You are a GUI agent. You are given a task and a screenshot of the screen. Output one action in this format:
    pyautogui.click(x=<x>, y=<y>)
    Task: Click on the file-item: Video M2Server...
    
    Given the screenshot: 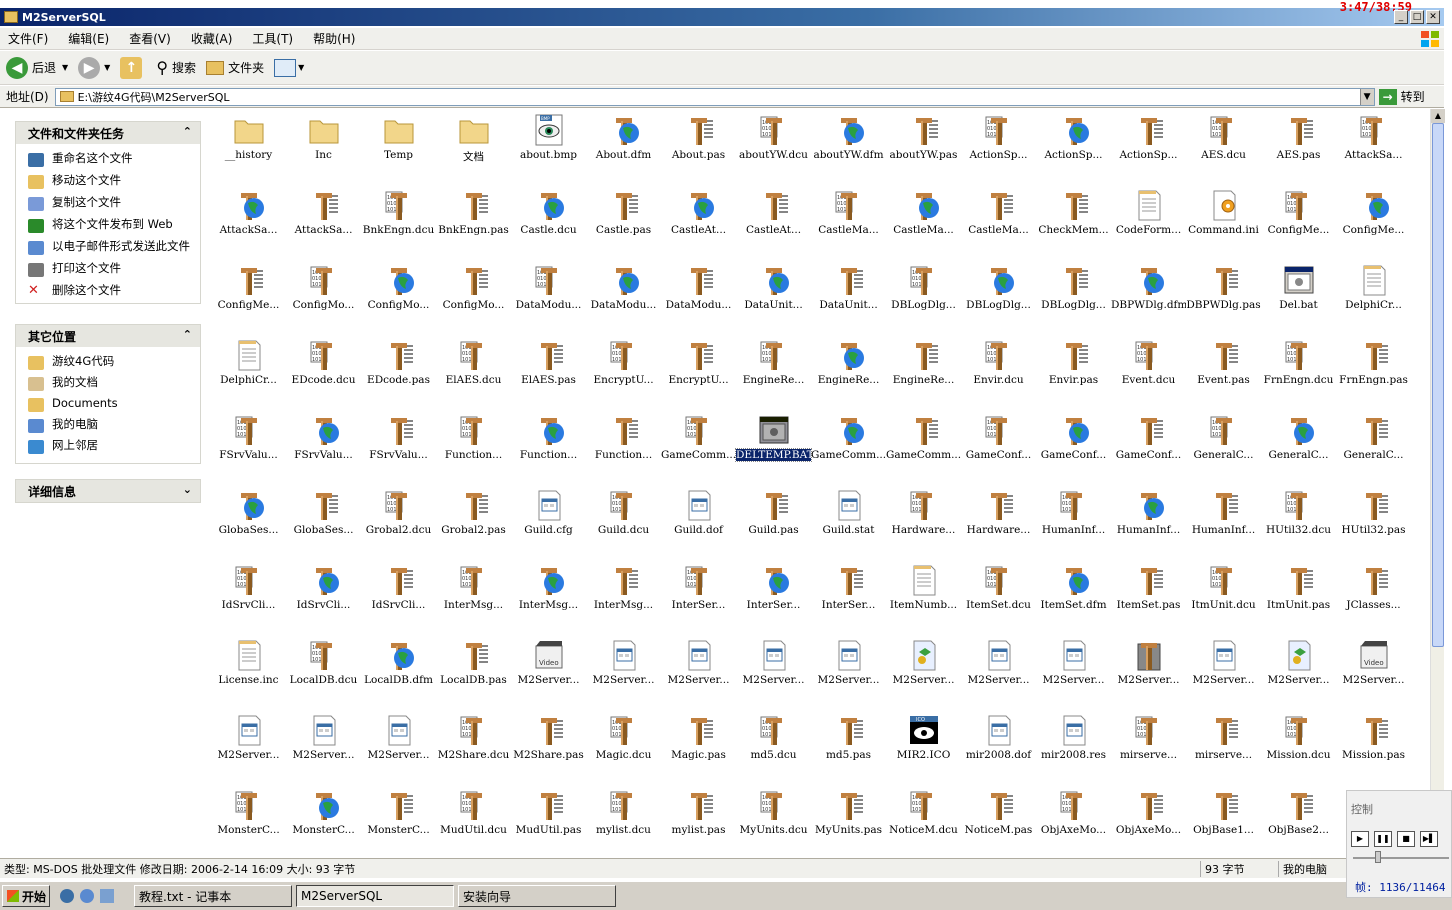 What is the action you would take?
    pyautogui.click(x=1373, y=671)
    